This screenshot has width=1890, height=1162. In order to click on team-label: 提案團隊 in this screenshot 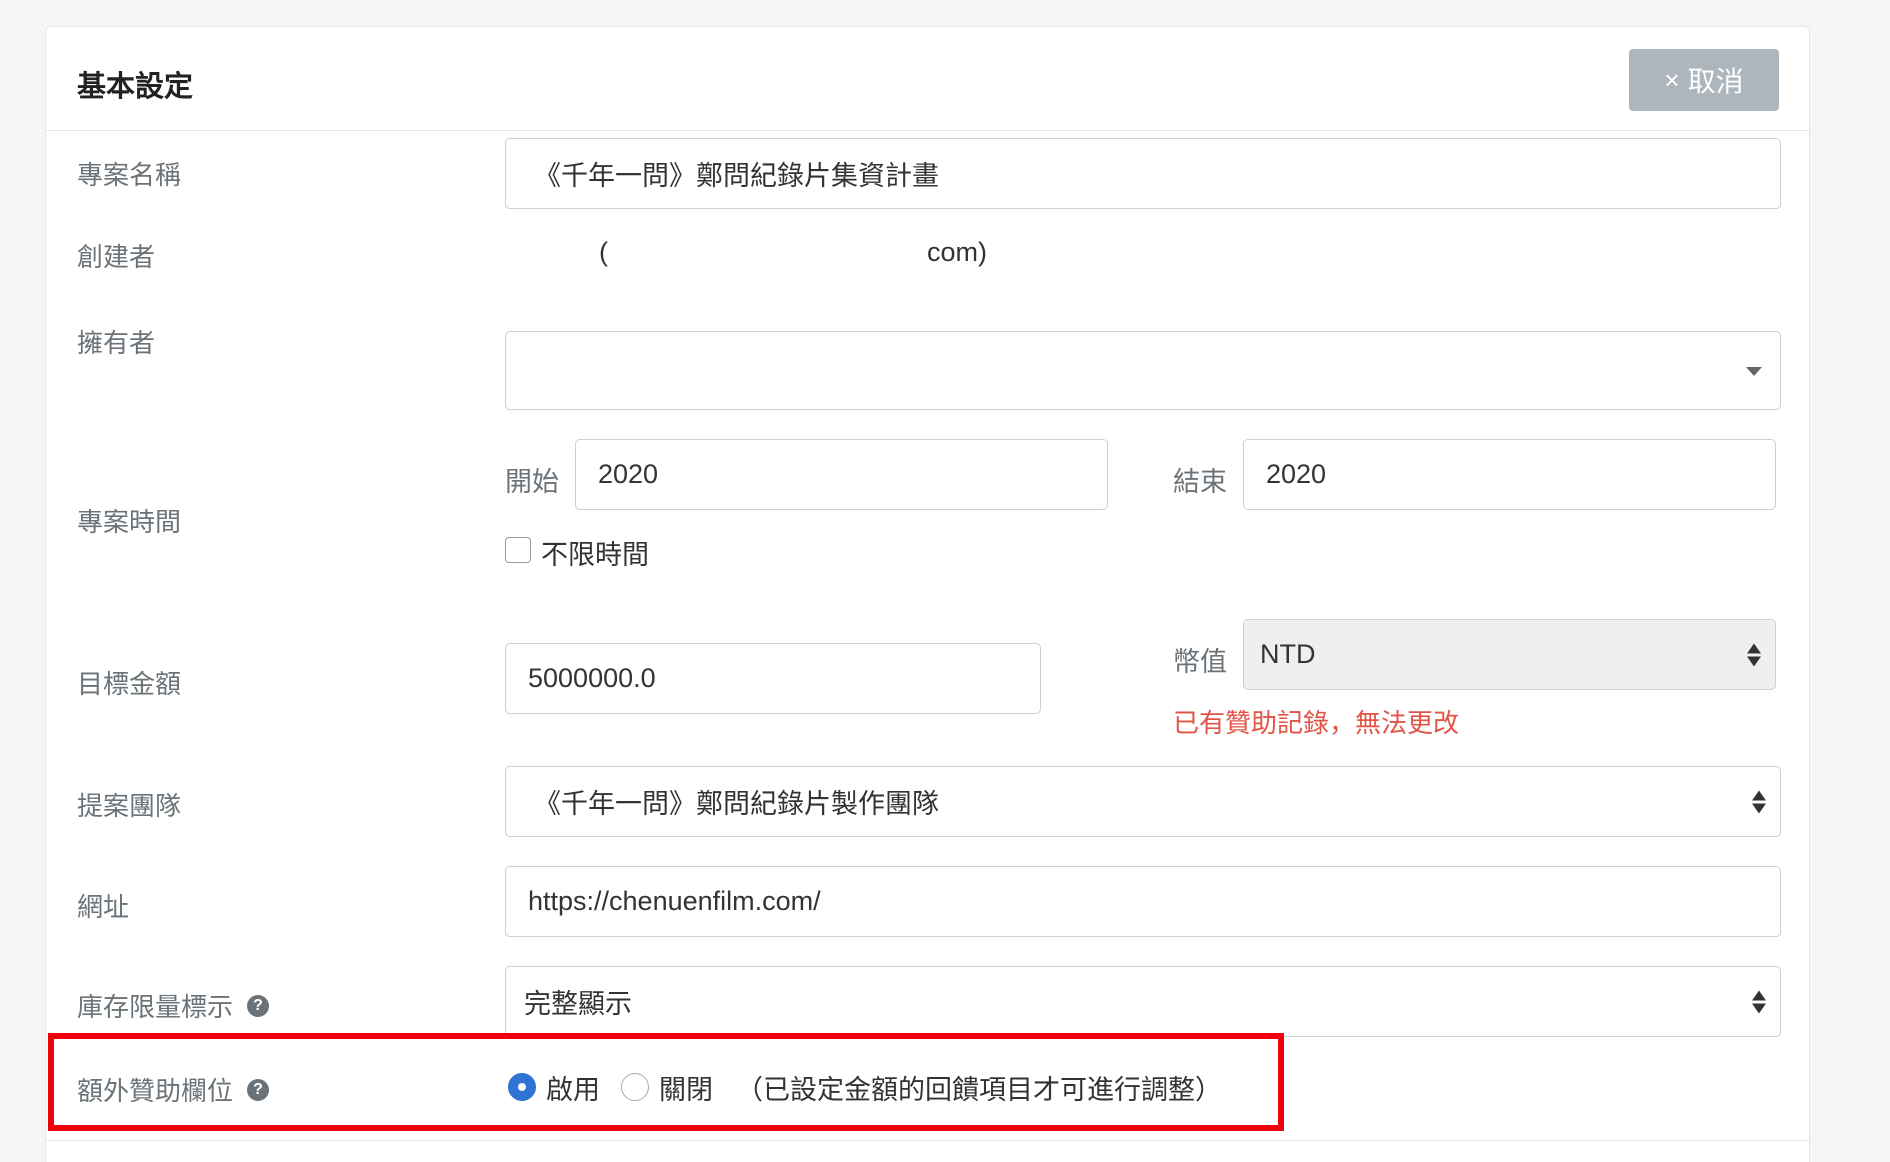, I will do `click(129, 806)`.